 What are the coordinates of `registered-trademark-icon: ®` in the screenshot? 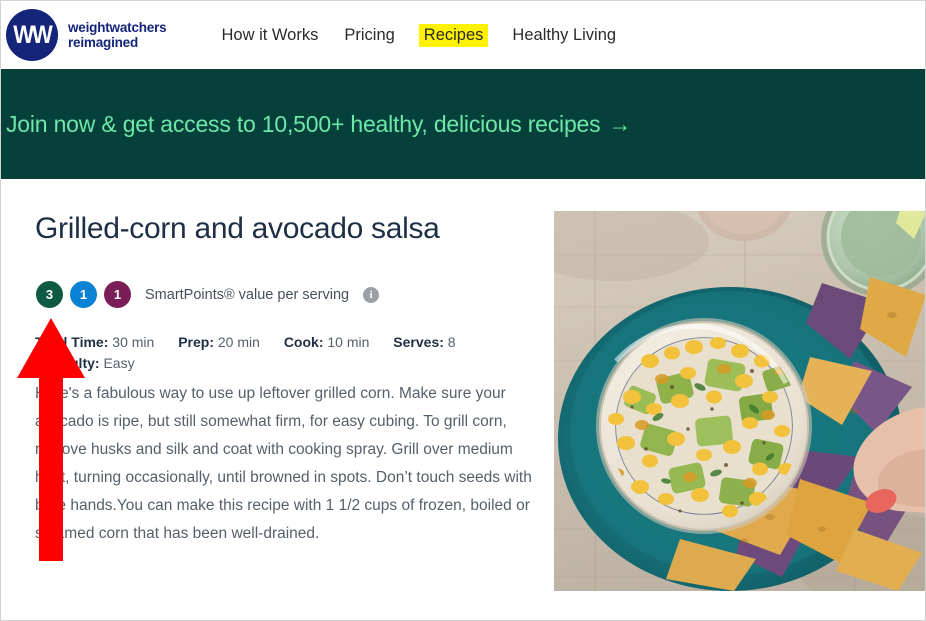 It's located at (53, 57).